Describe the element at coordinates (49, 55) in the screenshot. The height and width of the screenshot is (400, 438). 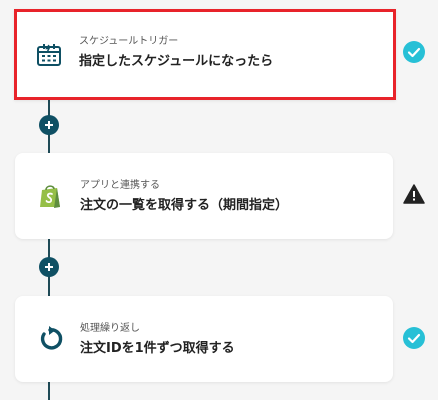
I see `calendar-icon` at that location.